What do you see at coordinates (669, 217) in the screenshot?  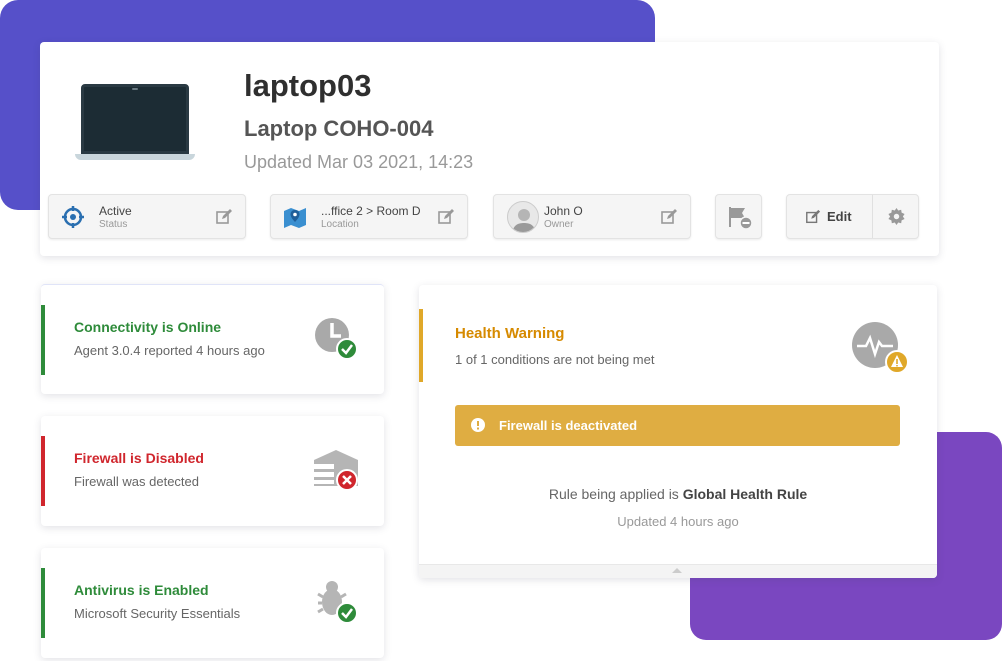 I see `edit-owner-icon` at bounding box center [669, 217].